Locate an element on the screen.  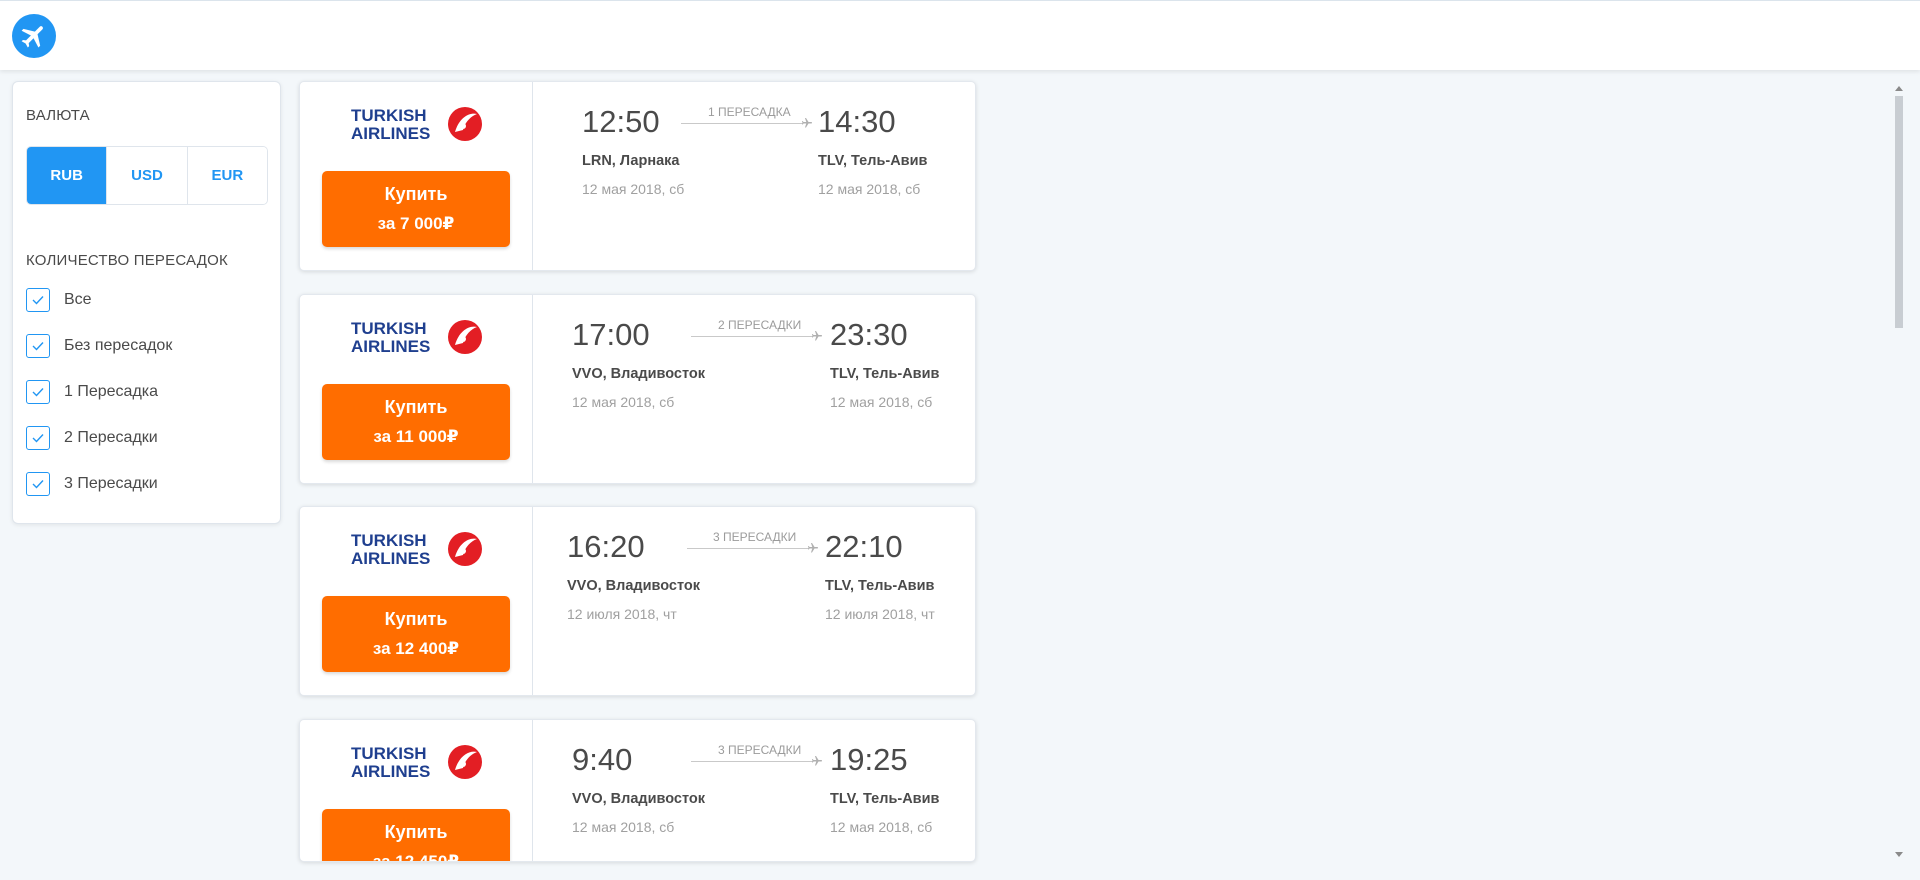
buy-button: Купить за 7 000₽ is located at coordinates (416, 209).